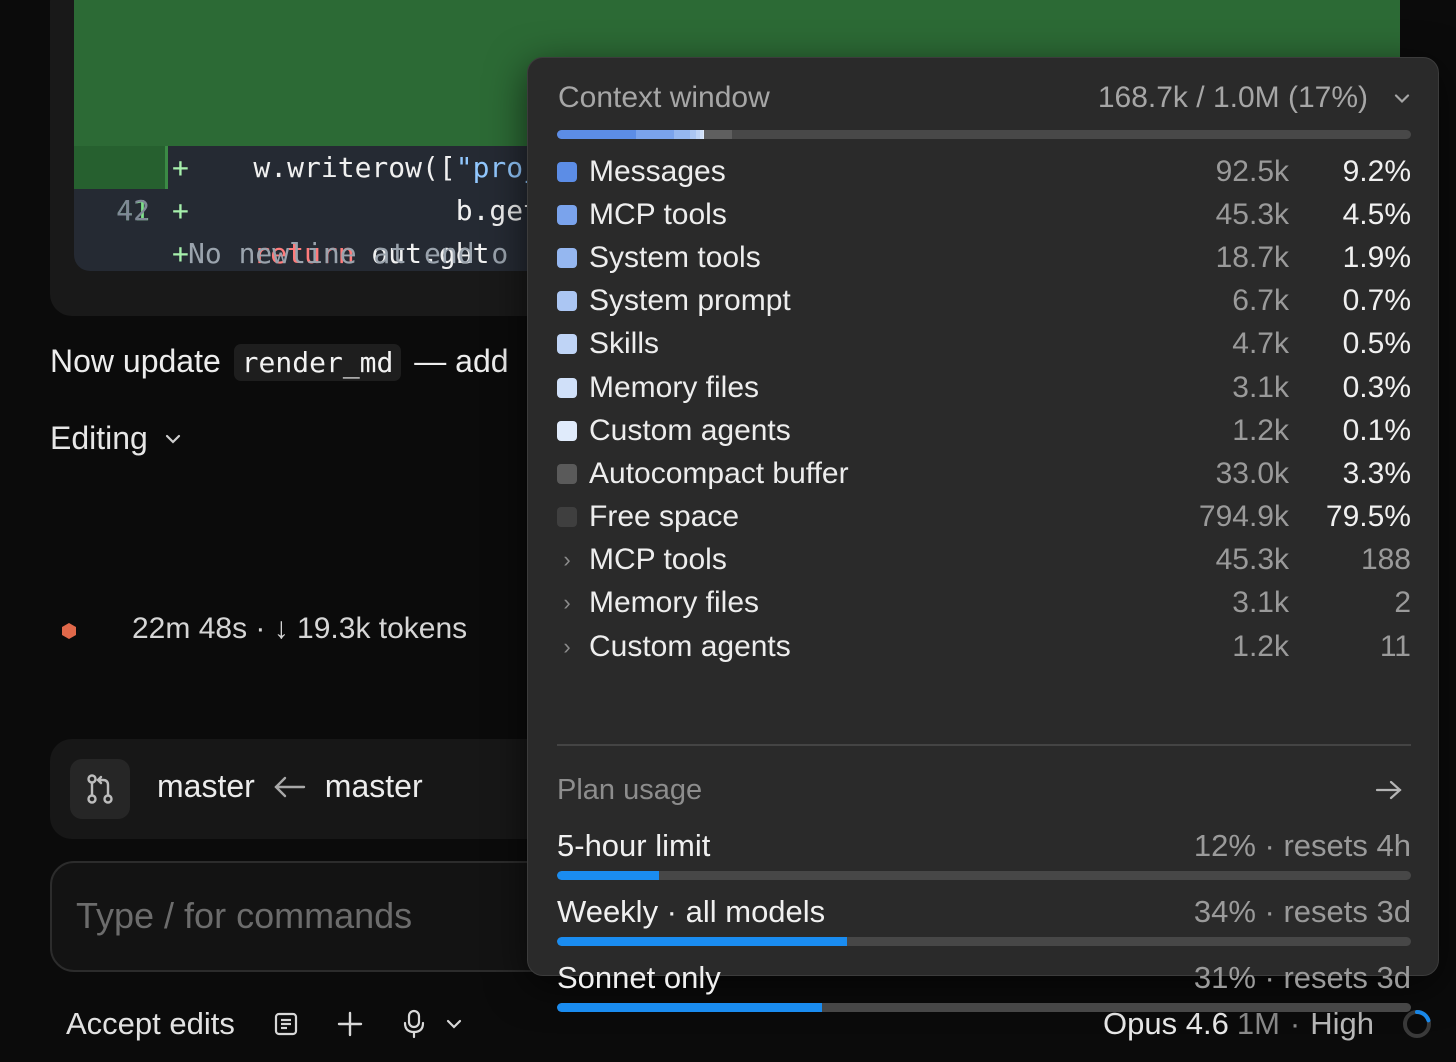 The height and width of the screenshot is (1062, 1456). I want to click on detail-label: MCP tools, so click(658, 560).